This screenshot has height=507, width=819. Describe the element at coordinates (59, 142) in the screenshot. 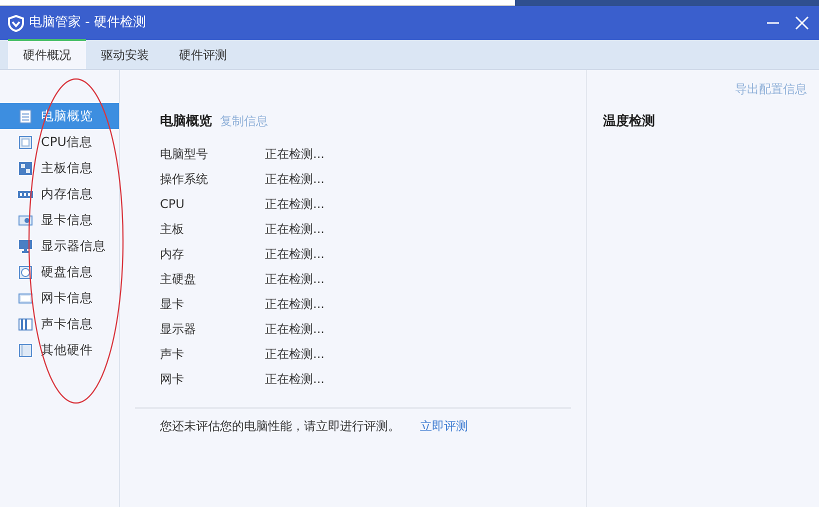

I see `sidebar-item: CPU信息` at that location.